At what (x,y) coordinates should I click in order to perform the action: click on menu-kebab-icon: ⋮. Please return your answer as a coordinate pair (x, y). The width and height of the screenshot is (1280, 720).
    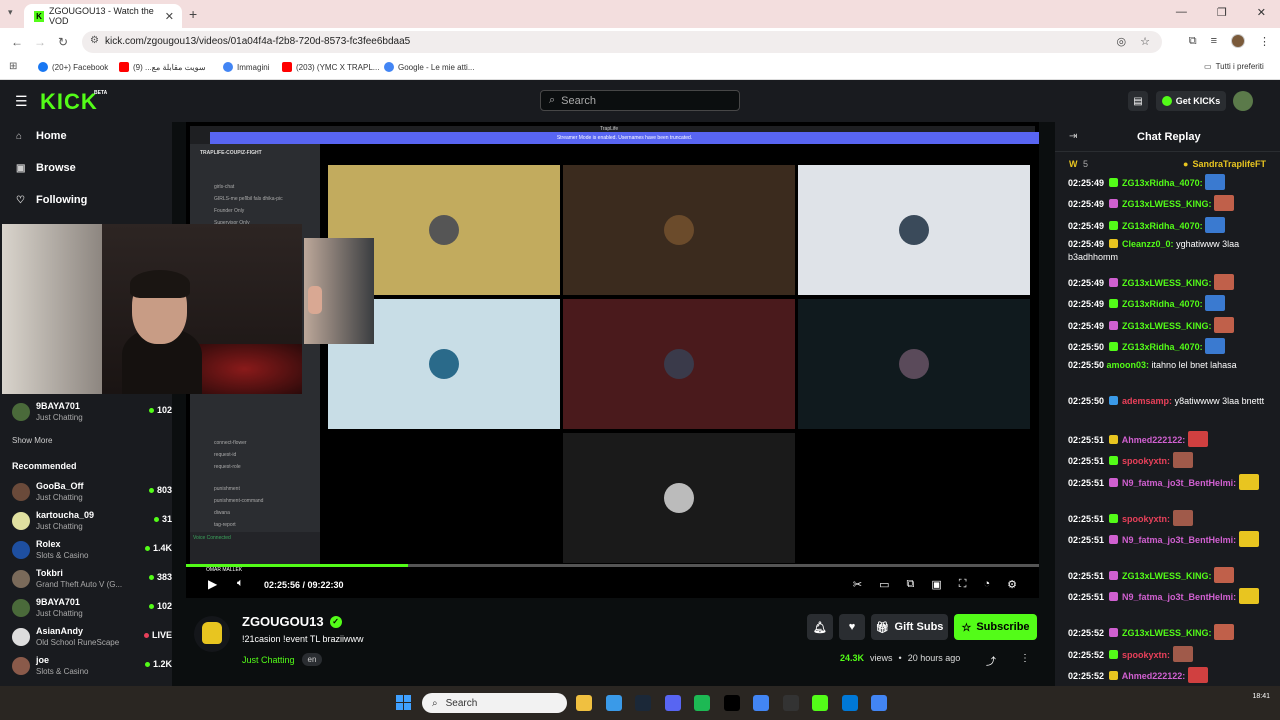
    Looking at the image, I should click on (1264, 41).